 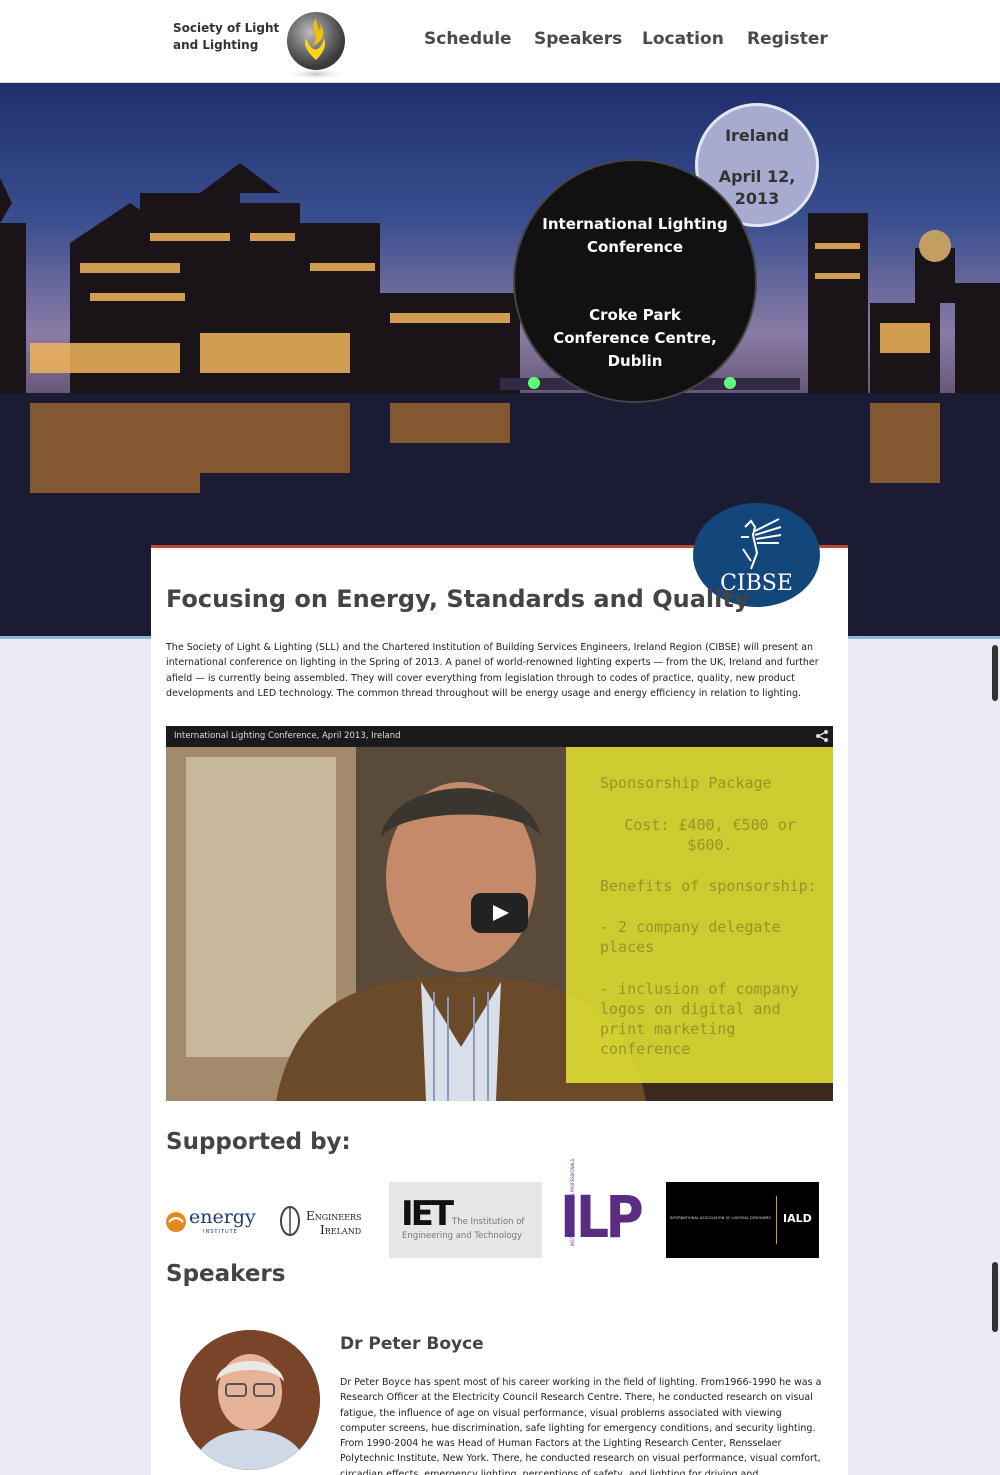 I want to click on conference-title: International Lighting Conference, so click(x=635, y=235).